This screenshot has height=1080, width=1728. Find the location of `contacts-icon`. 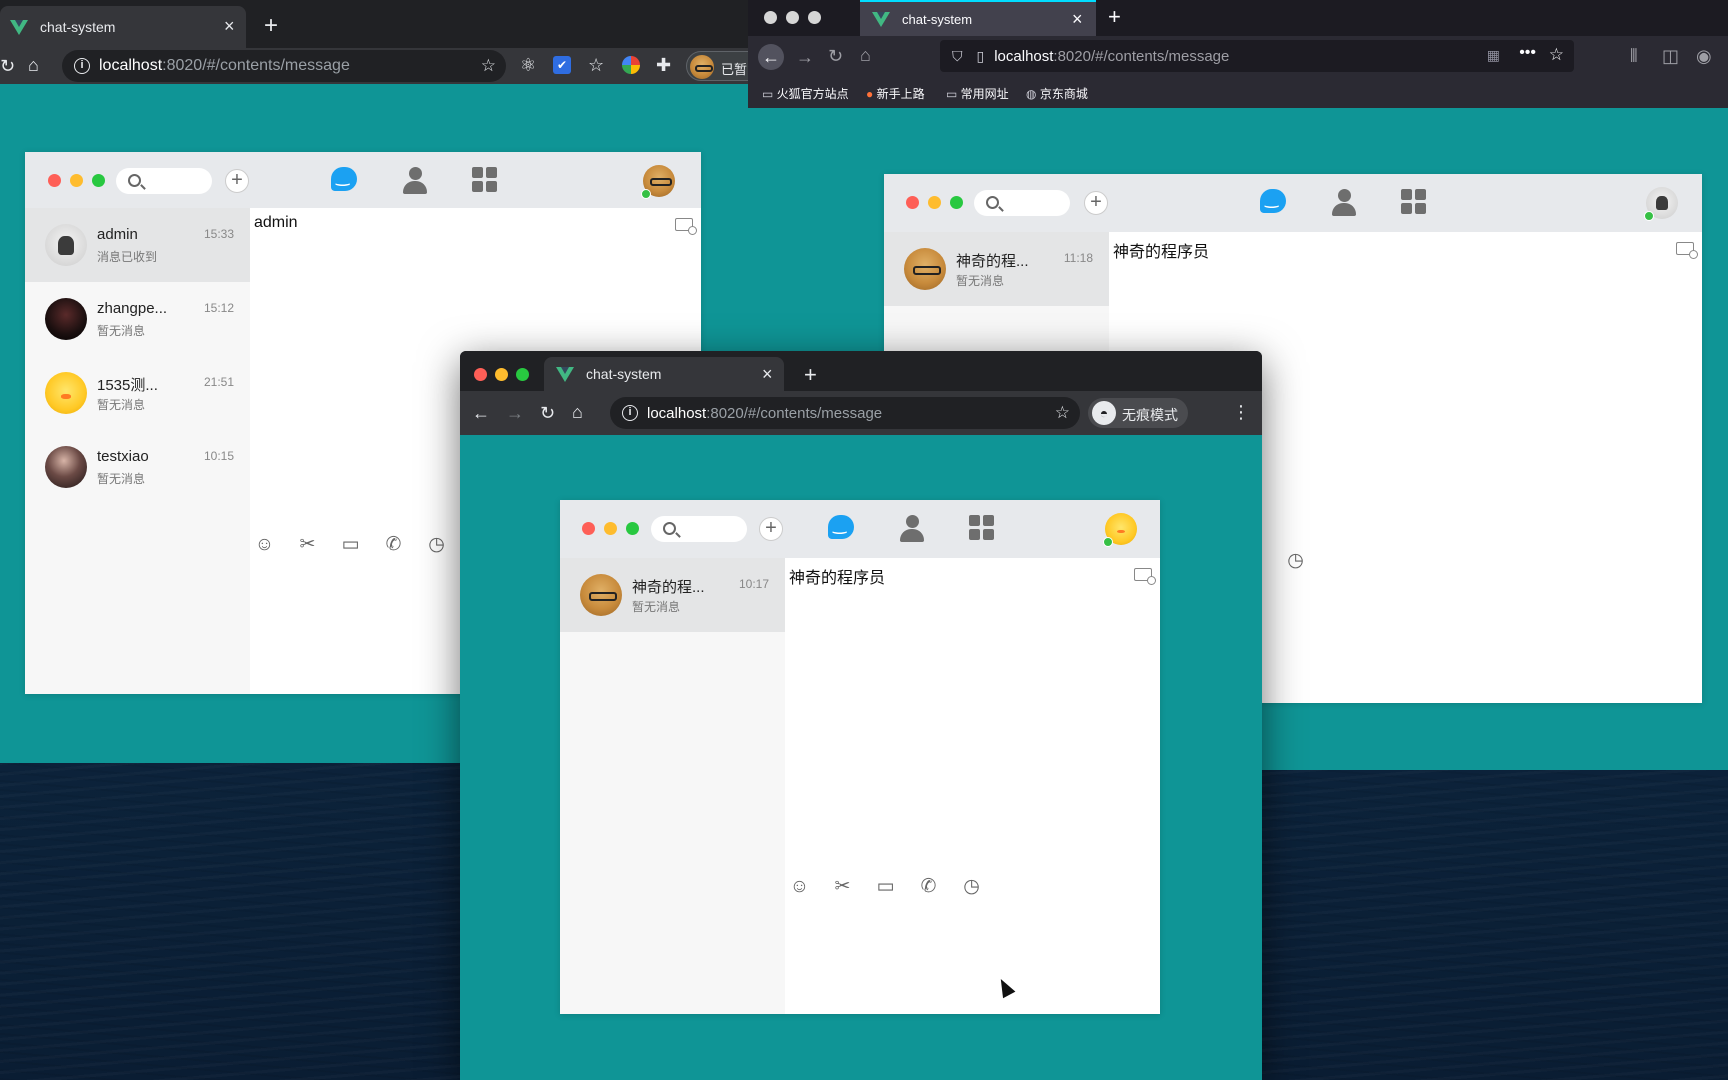

contacts-icon is located at coordinates (912, 529).